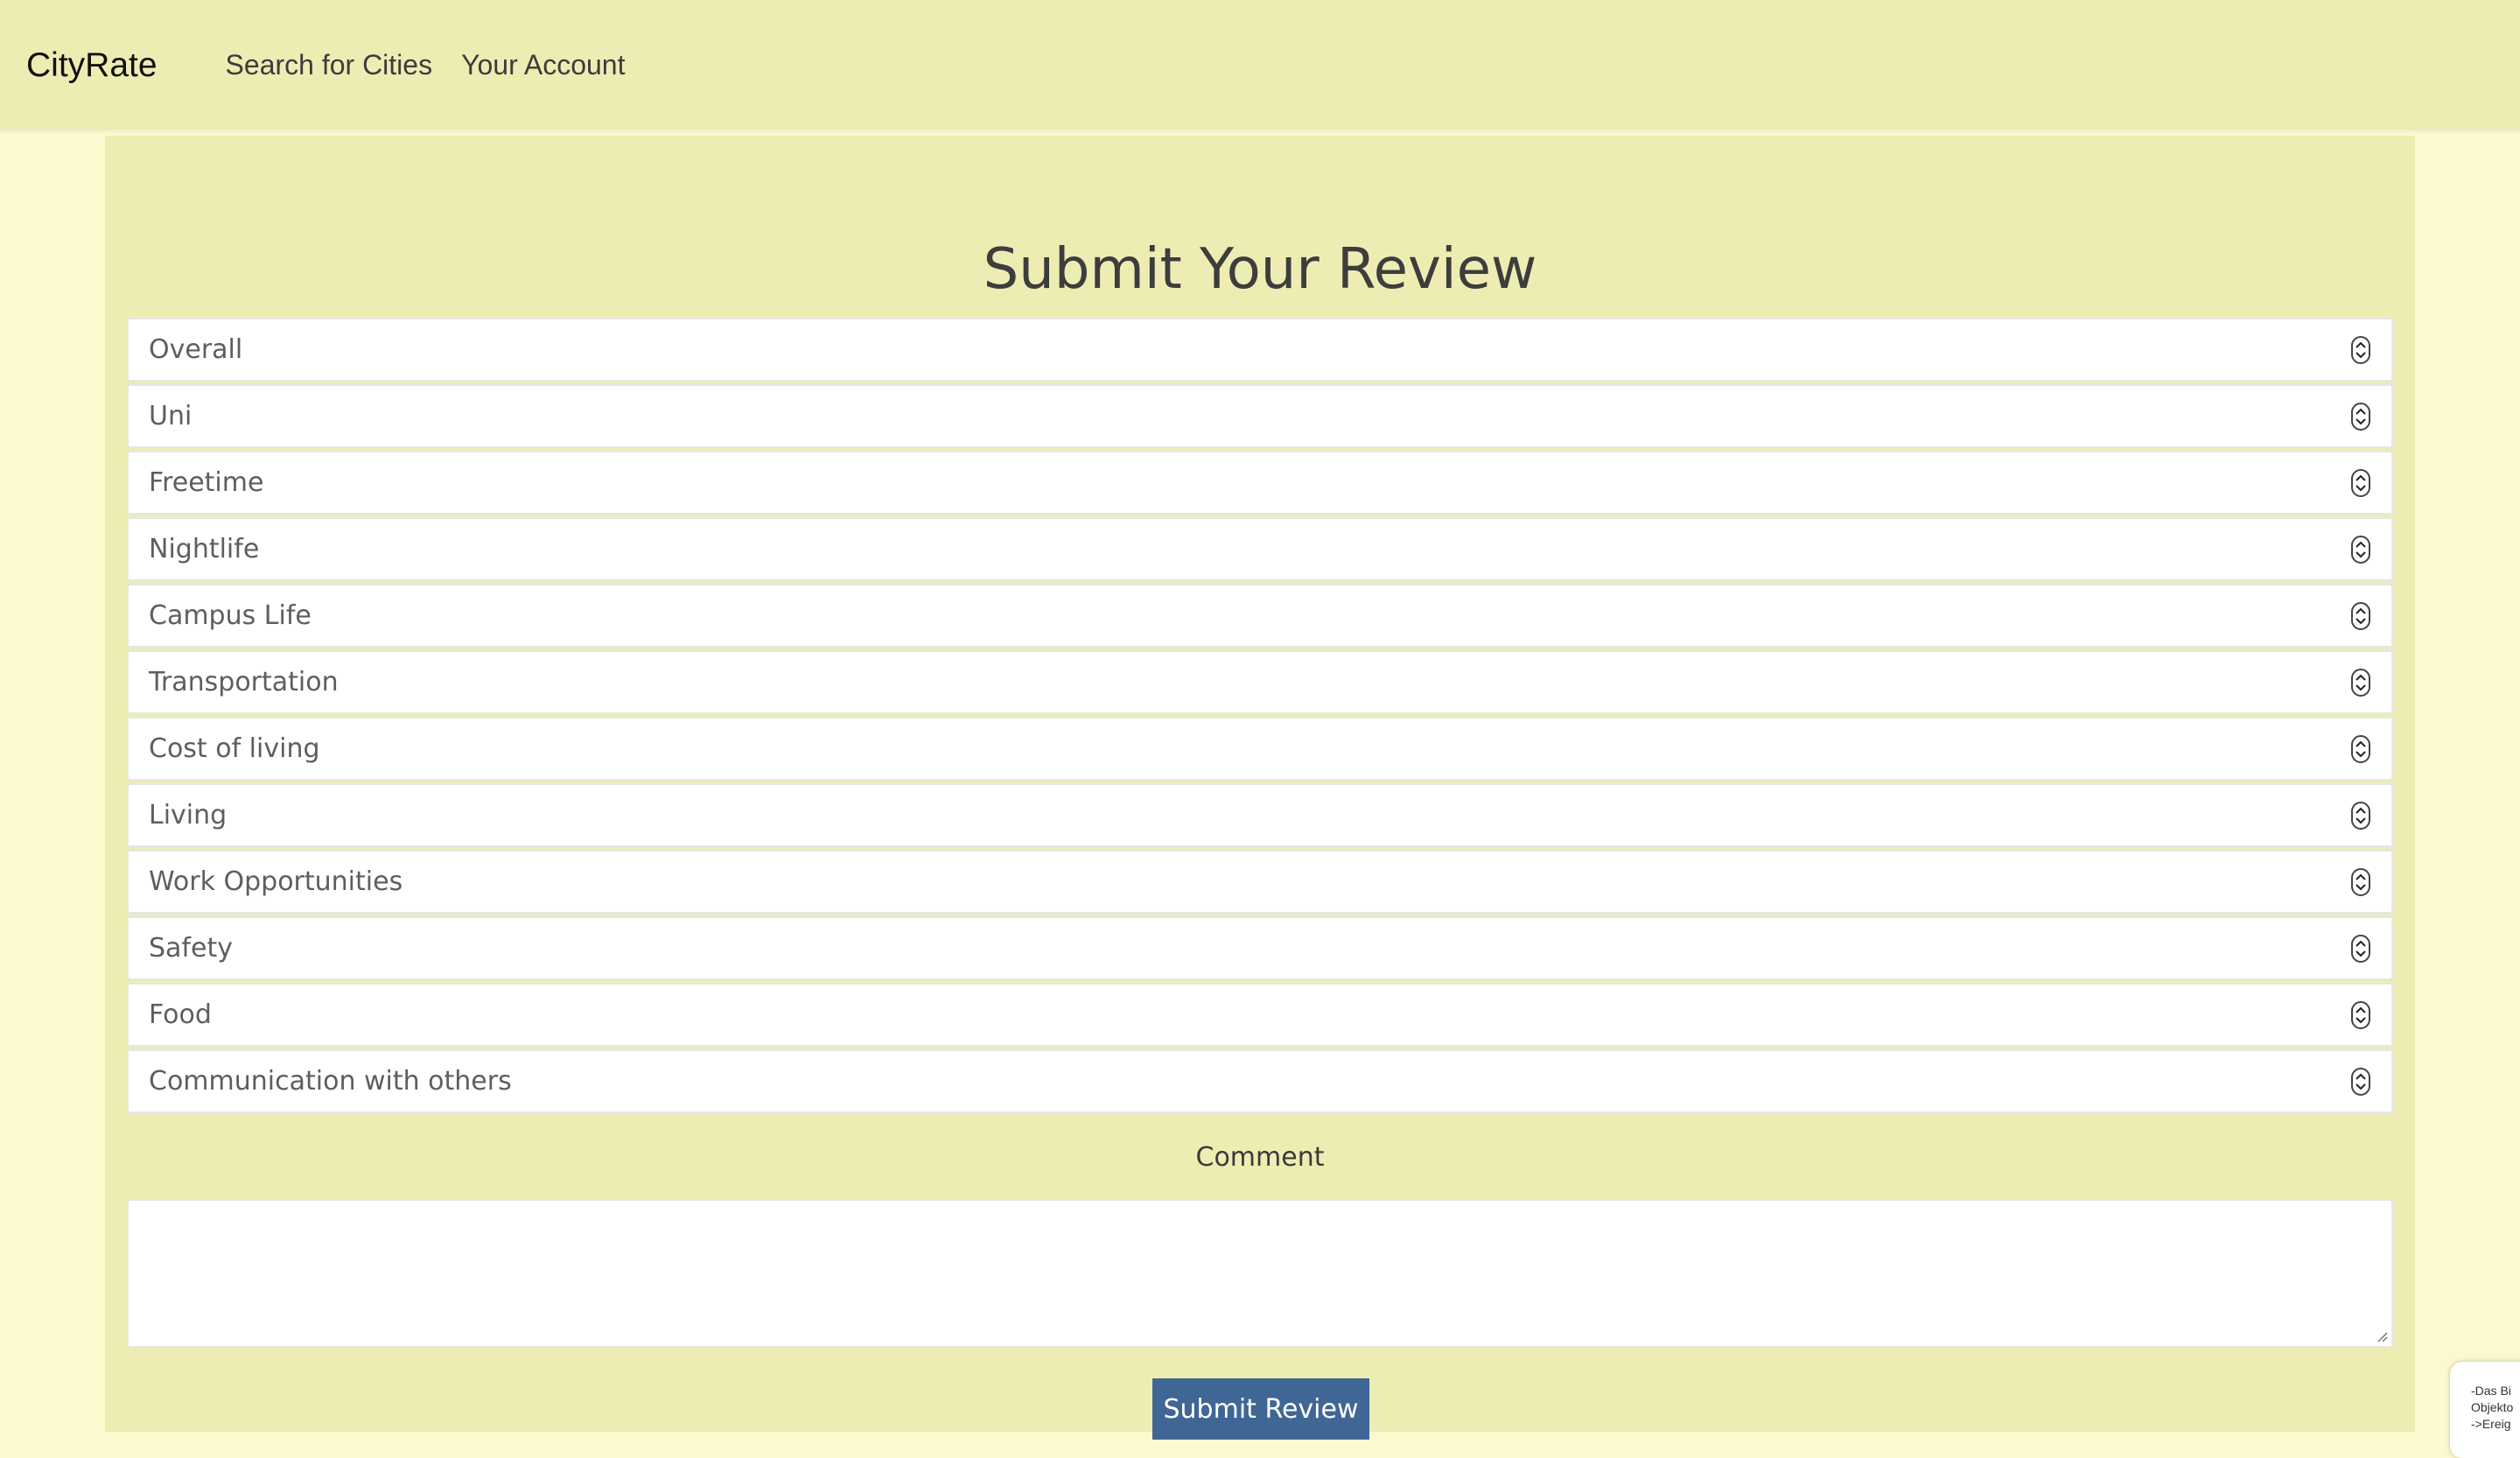 The image size is (2520, 1458). What do you see at coordinates (2491, 1424) in the screenshot?
I see `side-note-line: ->Ereig` at bounding box center [2491, 1424].